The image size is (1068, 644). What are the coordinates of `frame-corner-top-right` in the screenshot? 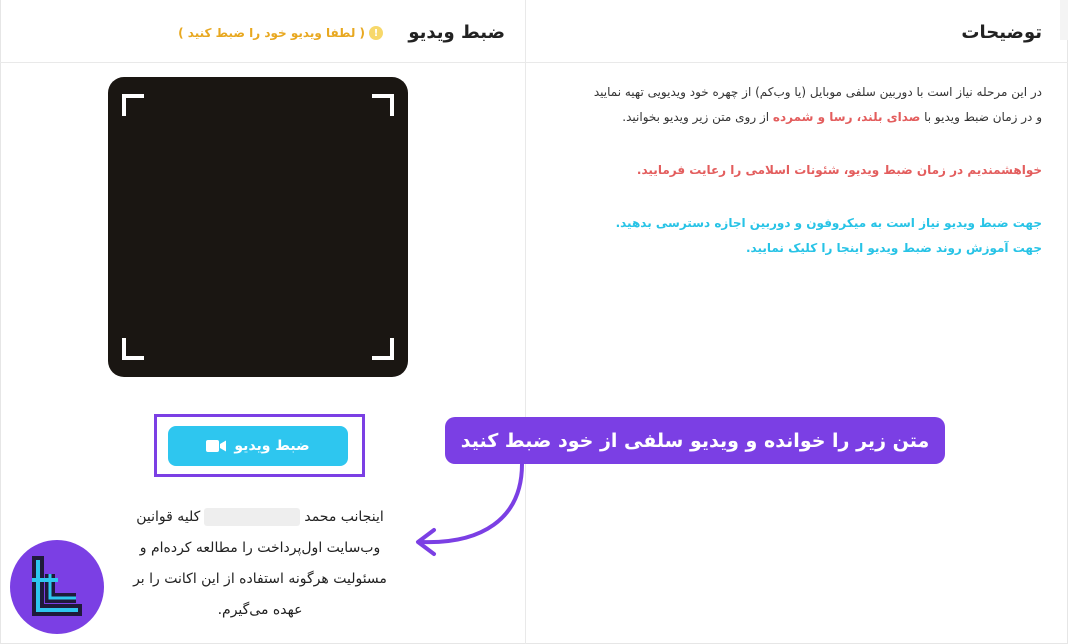 It's located at (383, 105).